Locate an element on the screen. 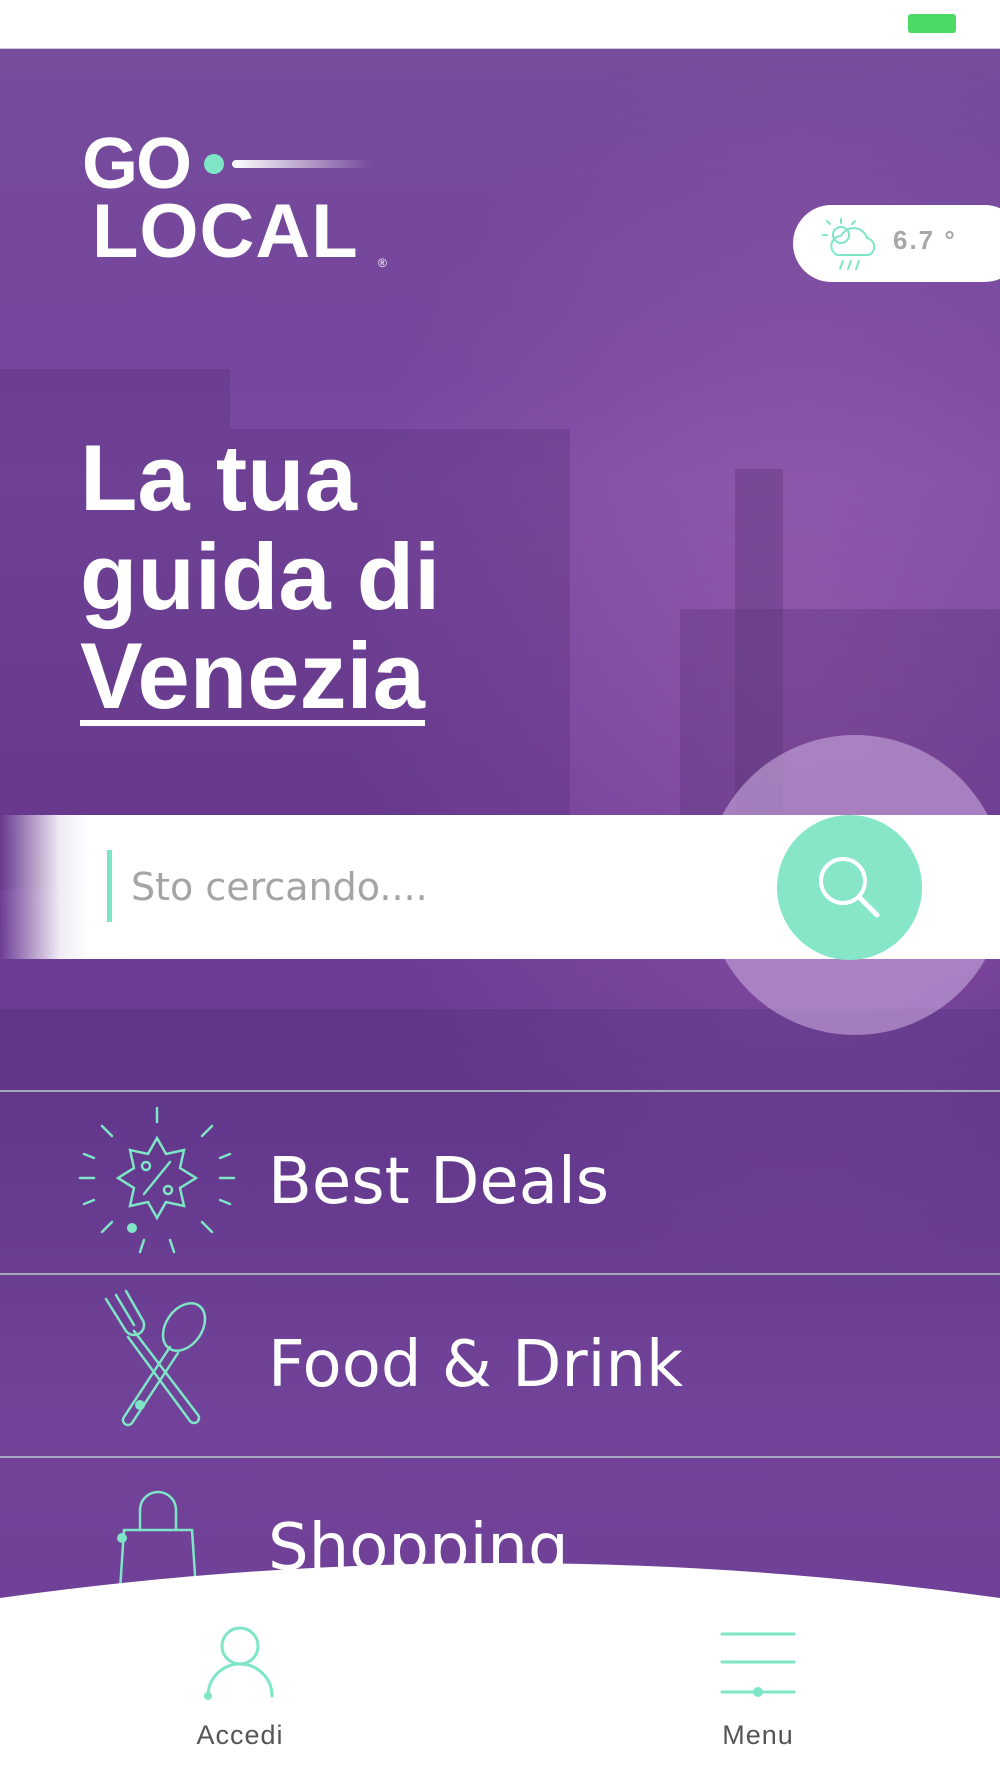  page-headline: La tua guida di Venezia is located at coordinates (260, 577).